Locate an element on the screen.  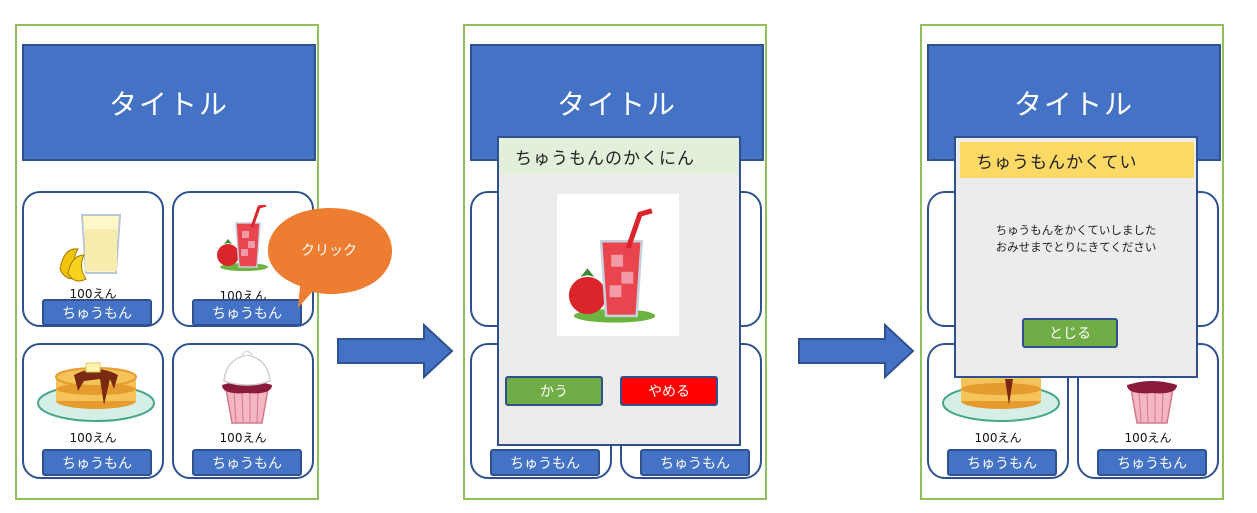
dialog-message-line1: ちゅうもんをかくていしました is located at coordinates (1076, 230).